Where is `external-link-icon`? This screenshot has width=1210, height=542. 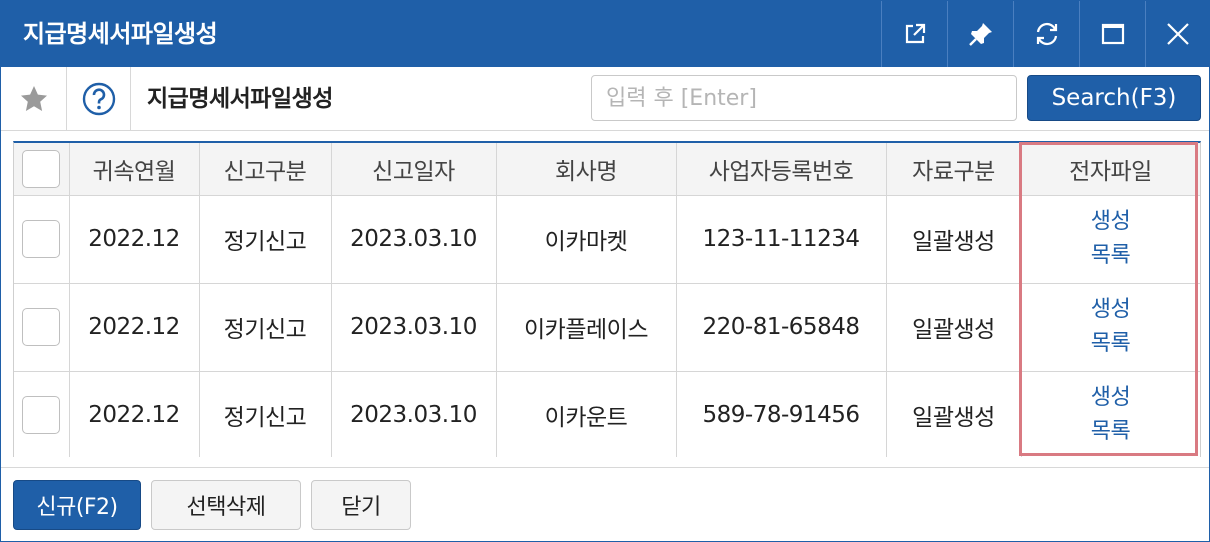
external-link-icon is located at coordinates (915, 33).